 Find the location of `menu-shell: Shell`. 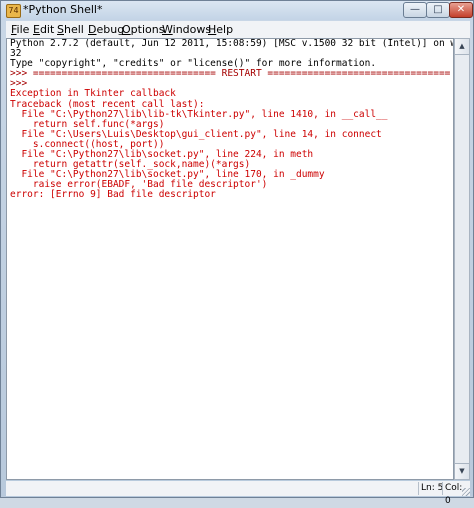

menu-shell: Shell is located at coordinates (70, 29).